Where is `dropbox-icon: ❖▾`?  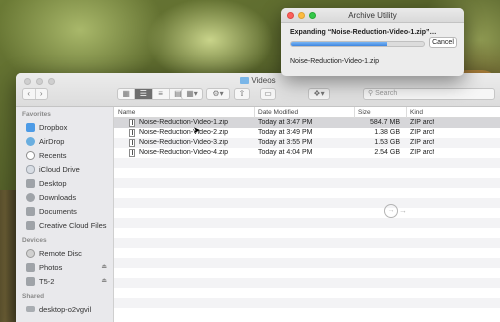 dropbox-icon: ❖▾ is located at coordinates (319, 93).